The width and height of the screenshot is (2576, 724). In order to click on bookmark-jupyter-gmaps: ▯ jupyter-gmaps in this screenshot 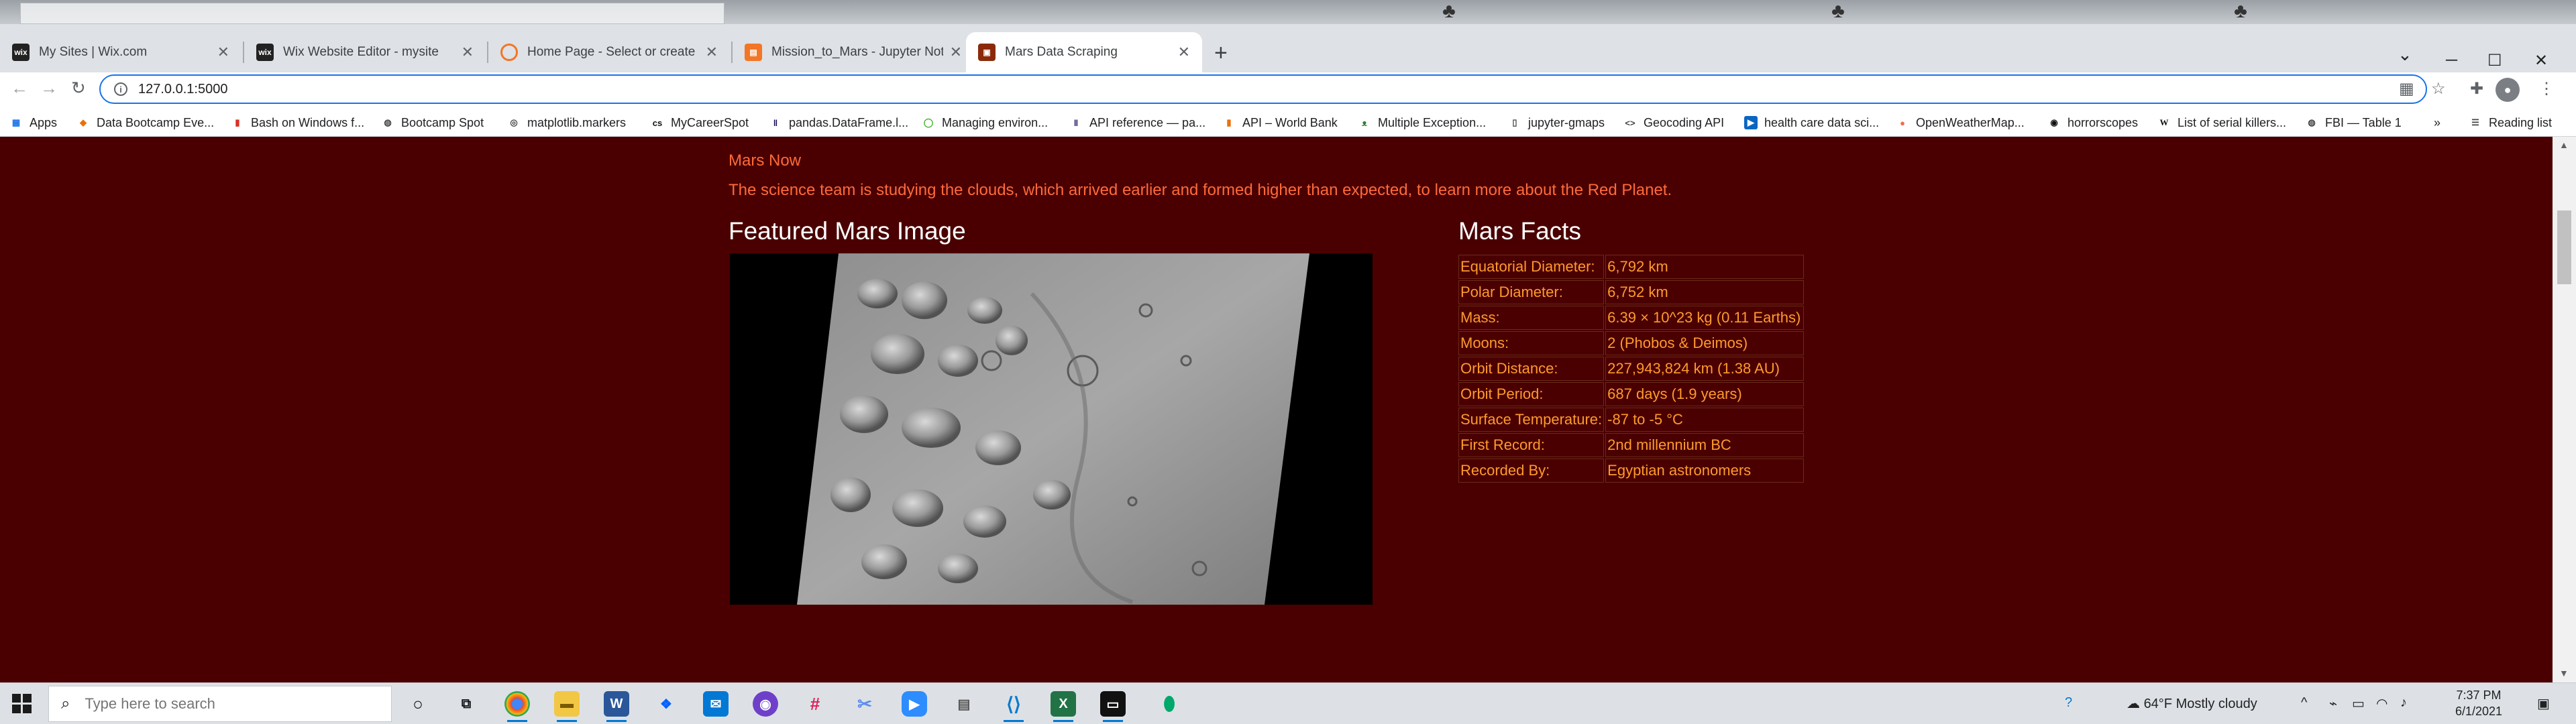, I will do `click(1556, 123)`.